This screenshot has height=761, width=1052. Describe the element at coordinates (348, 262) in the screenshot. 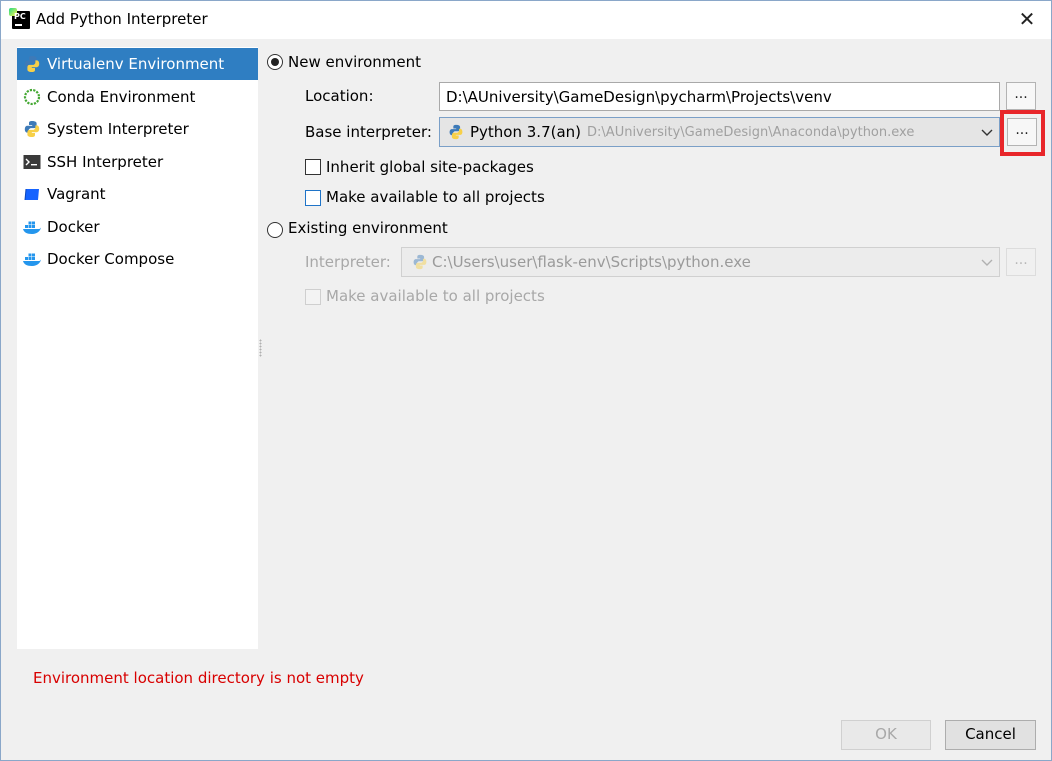

I see `interpreter-label: Interpreter:` at that location.